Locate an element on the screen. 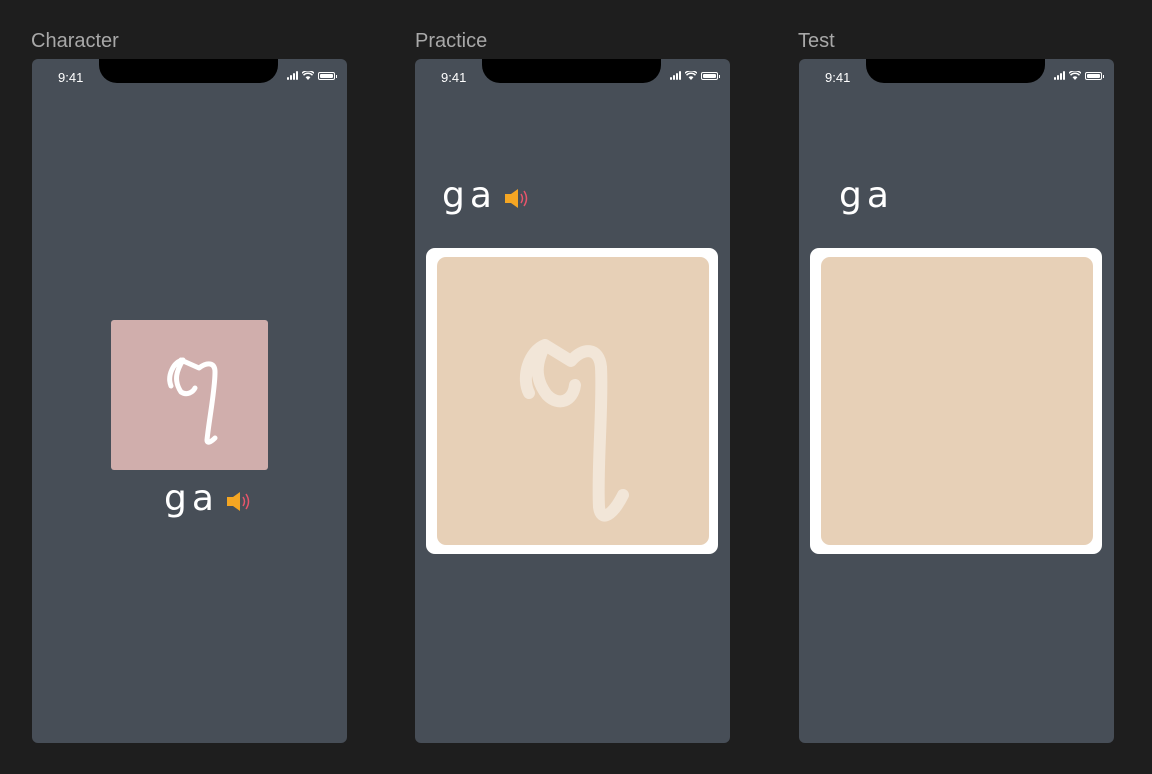 Image resolution: width=1152 pixels, height=774 pixels. artboard-label-practice: Practice is located at coordinates (451, 41).